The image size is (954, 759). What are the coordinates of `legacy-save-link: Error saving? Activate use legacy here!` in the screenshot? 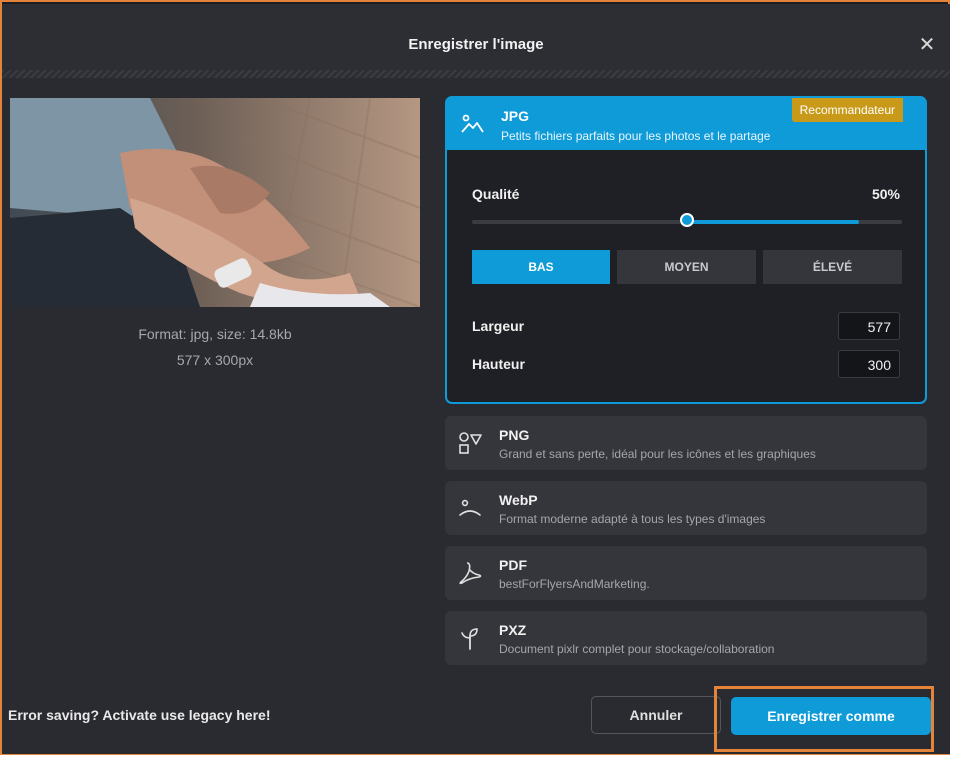 It's located at (139, 715).